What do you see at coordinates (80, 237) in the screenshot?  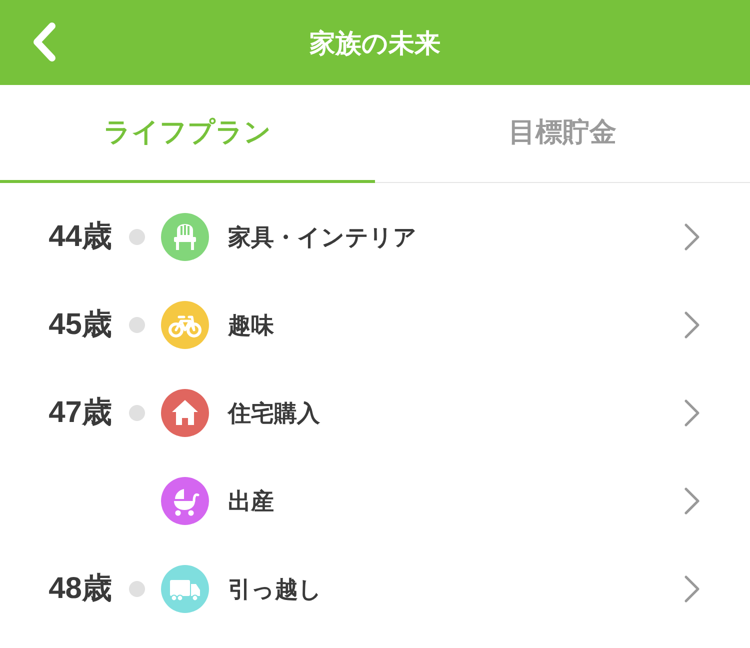 I see `age-label: 44歳` at bounding box center [80, 237].